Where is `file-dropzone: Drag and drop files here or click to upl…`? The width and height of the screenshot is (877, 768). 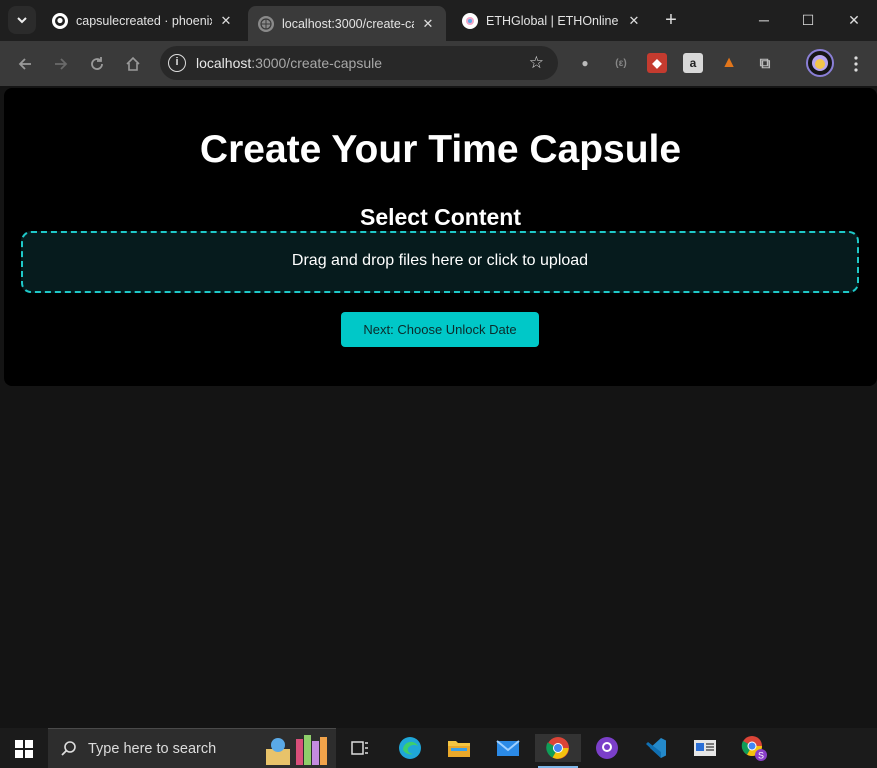
file-dropzone: Drag and drop files here or click to upl… is located at coordinates (440, 262).